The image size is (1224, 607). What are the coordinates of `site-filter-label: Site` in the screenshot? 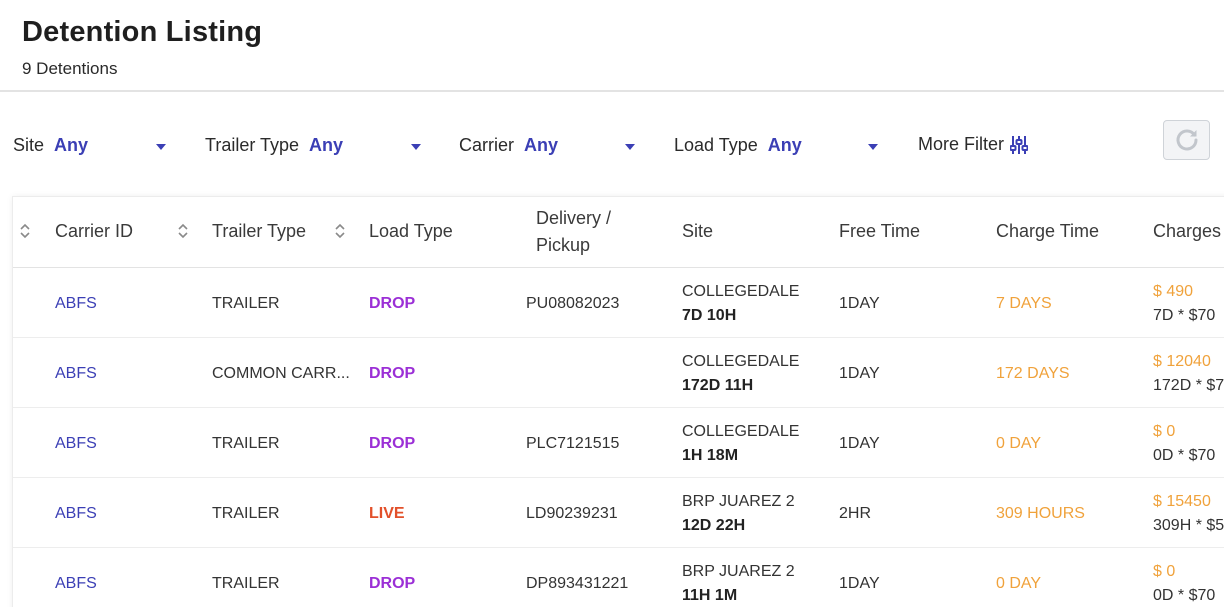 It's located at (29, 144).